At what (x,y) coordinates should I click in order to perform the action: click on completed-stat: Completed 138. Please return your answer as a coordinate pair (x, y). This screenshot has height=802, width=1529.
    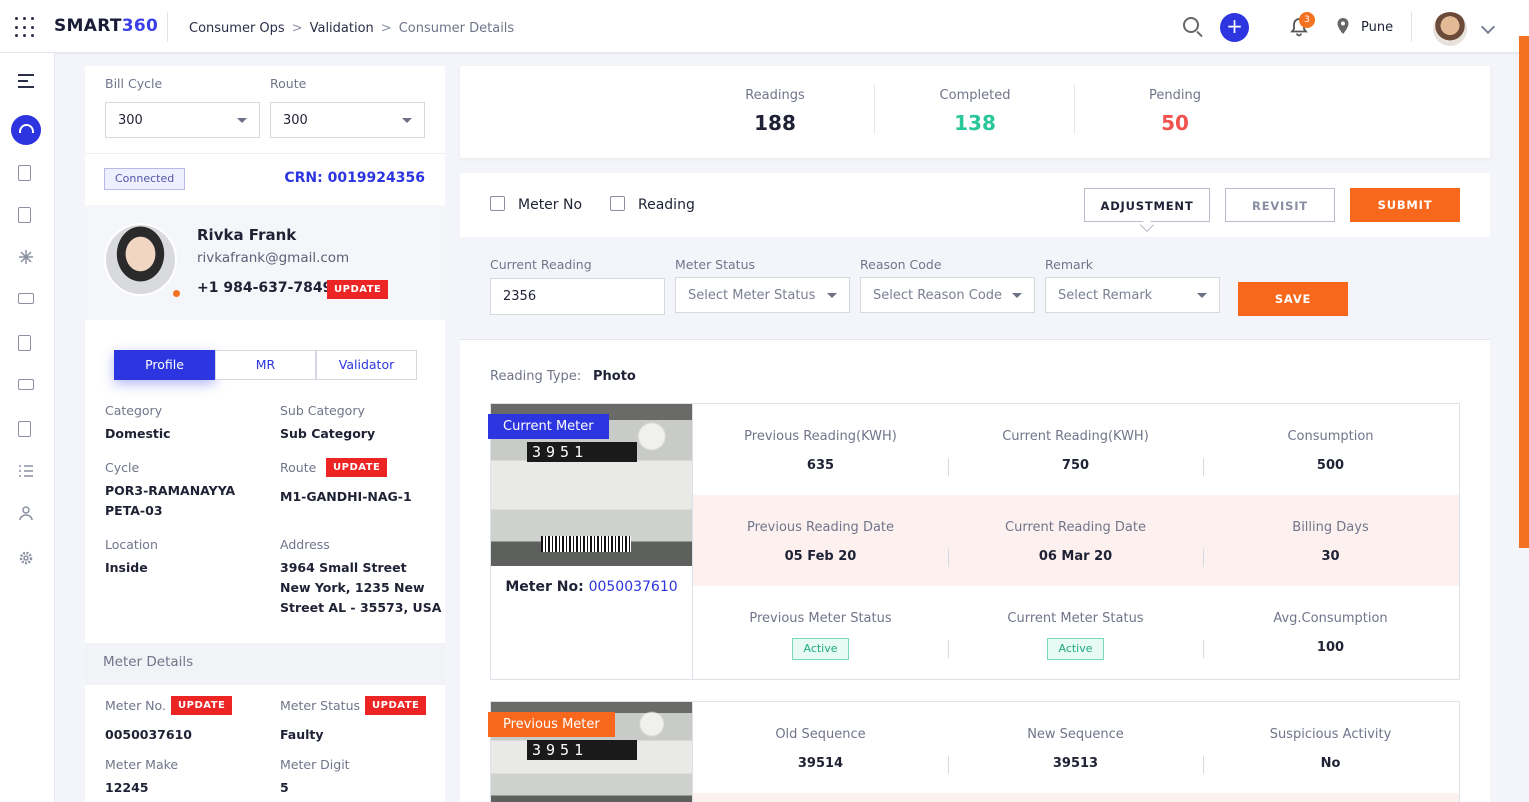
    Looking at the image, I should click on (975, 111).